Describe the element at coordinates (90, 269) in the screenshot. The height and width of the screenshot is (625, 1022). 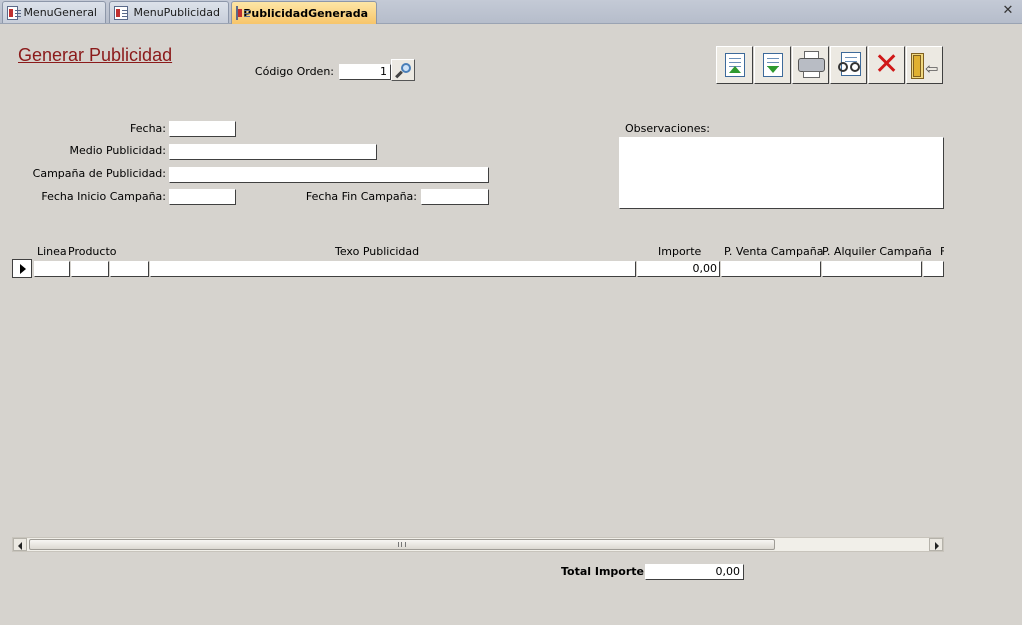
I see `cell-producto` at that location.